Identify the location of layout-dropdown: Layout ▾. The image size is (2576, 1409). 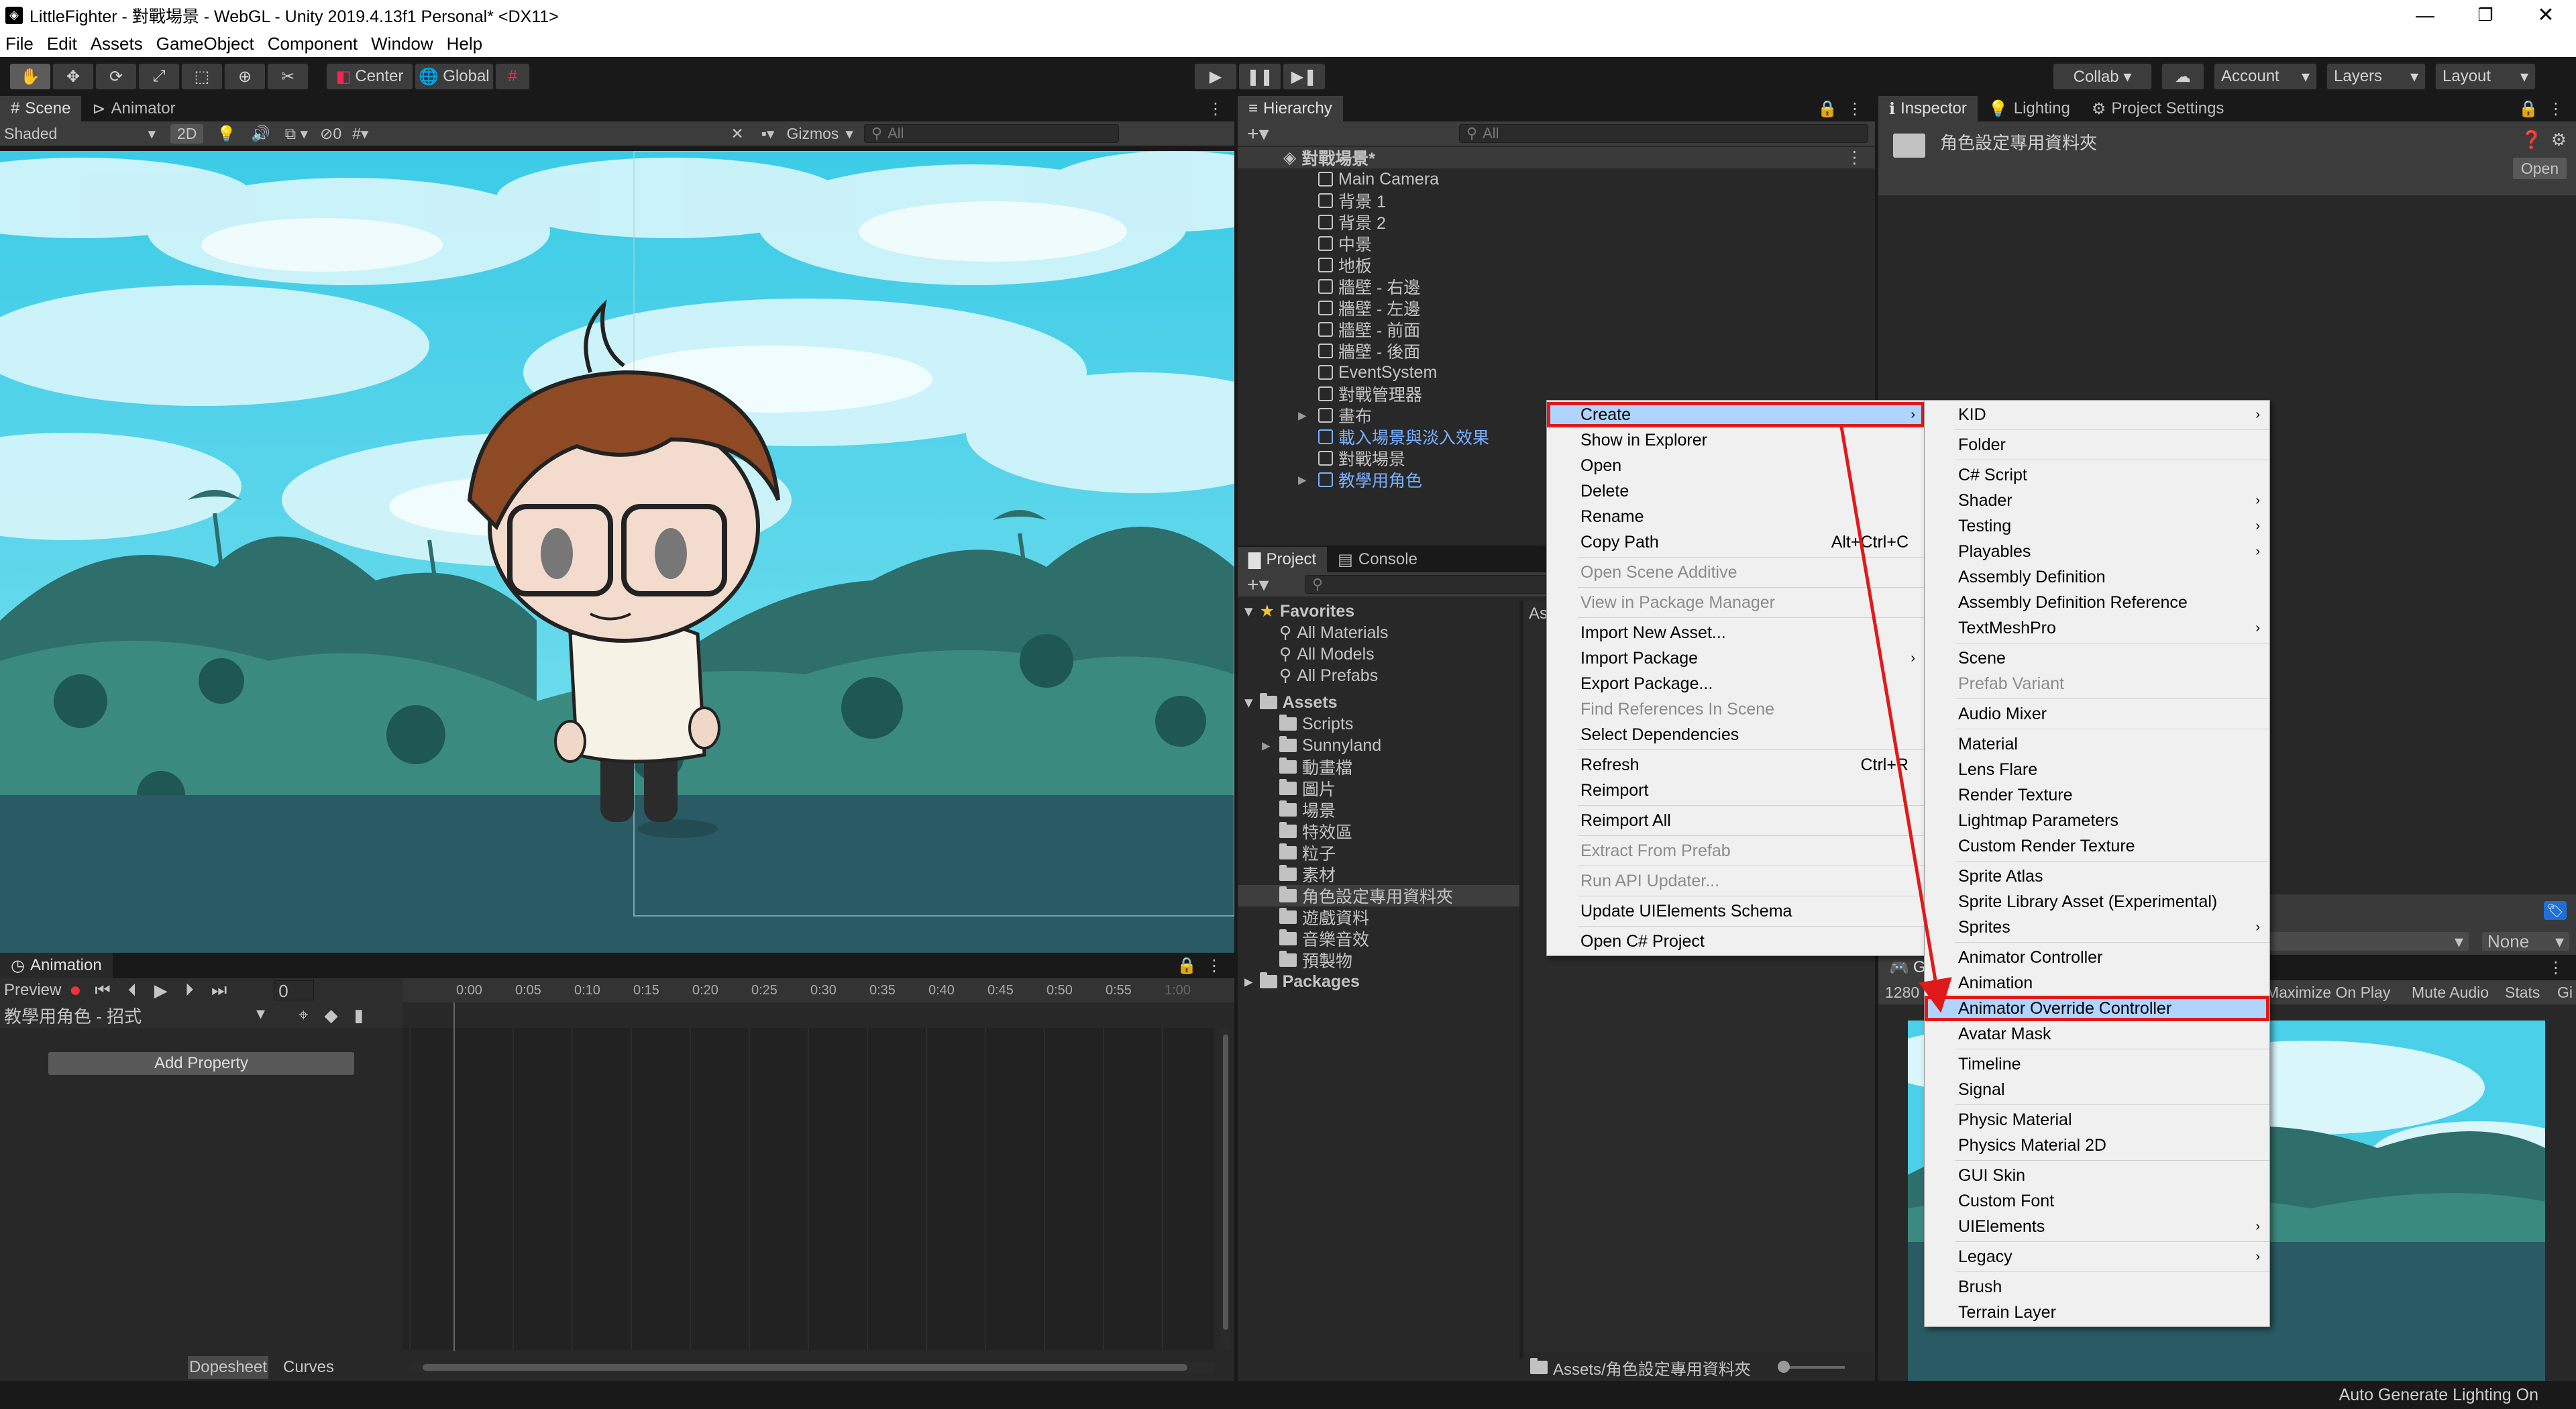
(2485, 76).